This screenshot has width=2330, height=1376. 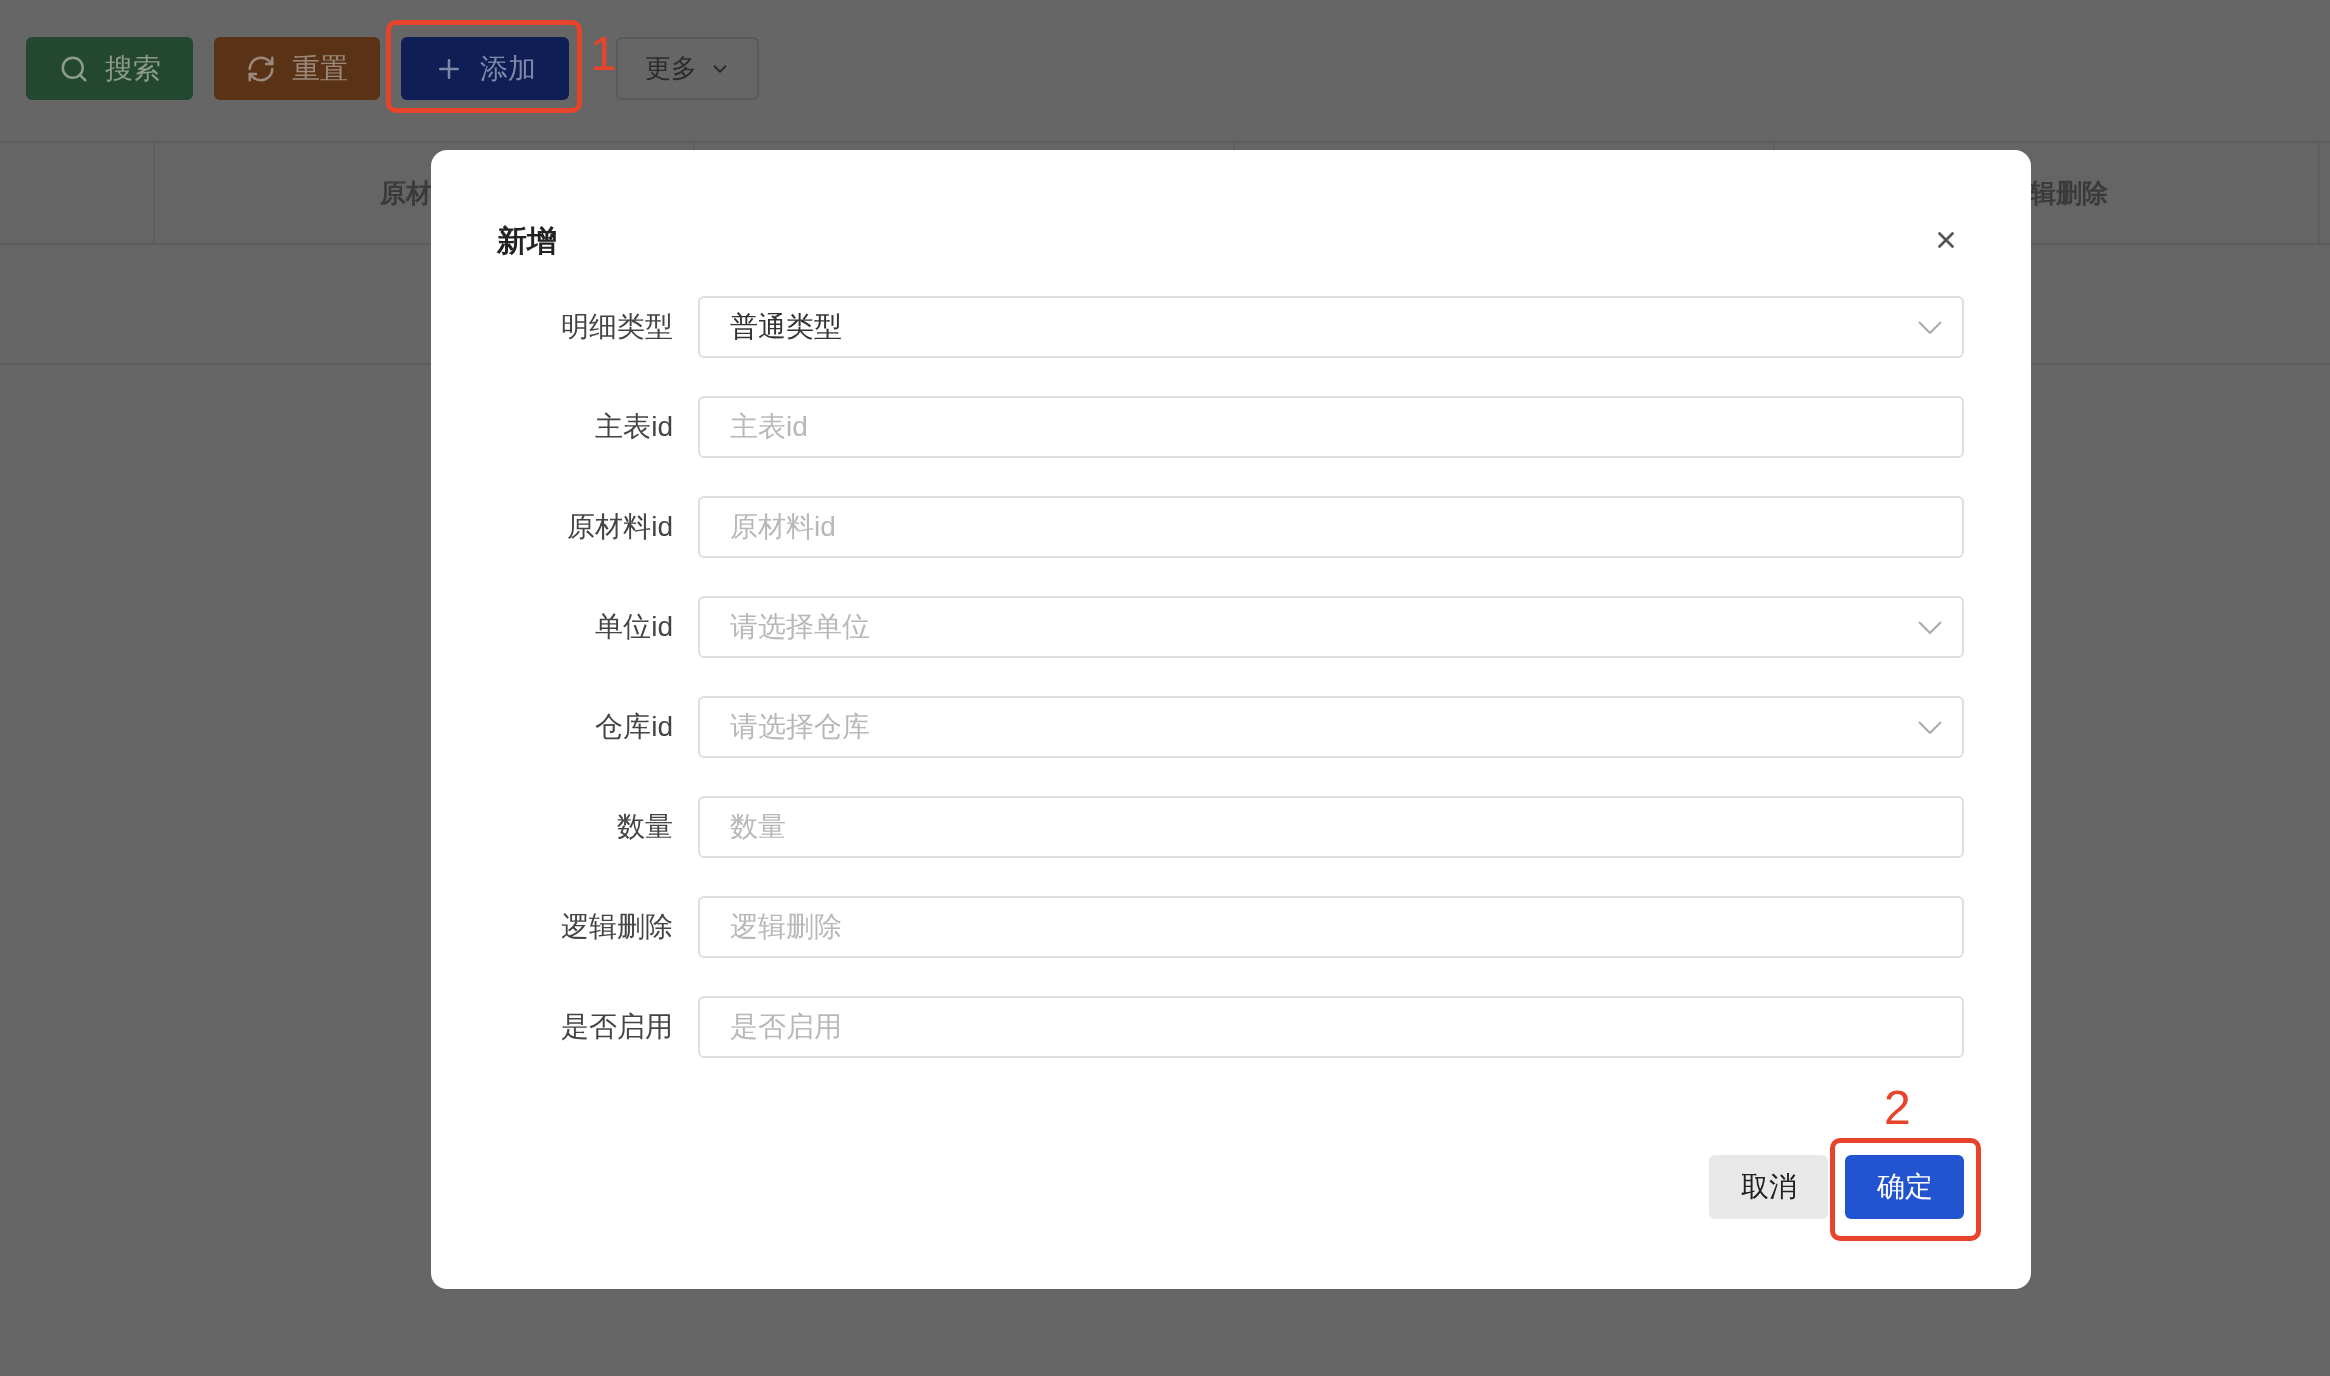 What do you see at coordinates (800, 627) in the screenshot?
I see `select-placeholder: 请选择单位` at bounding box center [800, 627].